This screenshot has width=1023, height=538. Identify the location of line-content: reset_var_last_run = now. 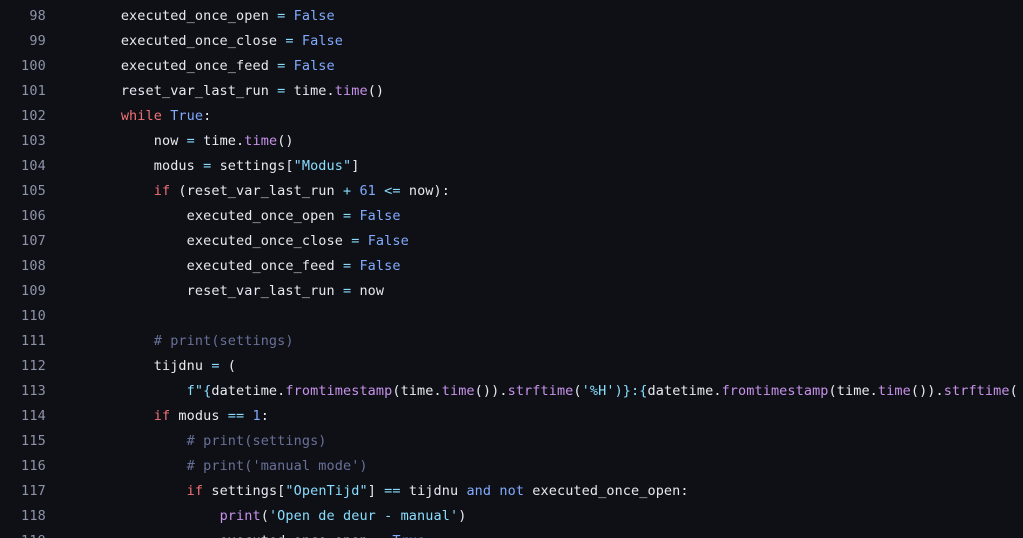
(534, 291).